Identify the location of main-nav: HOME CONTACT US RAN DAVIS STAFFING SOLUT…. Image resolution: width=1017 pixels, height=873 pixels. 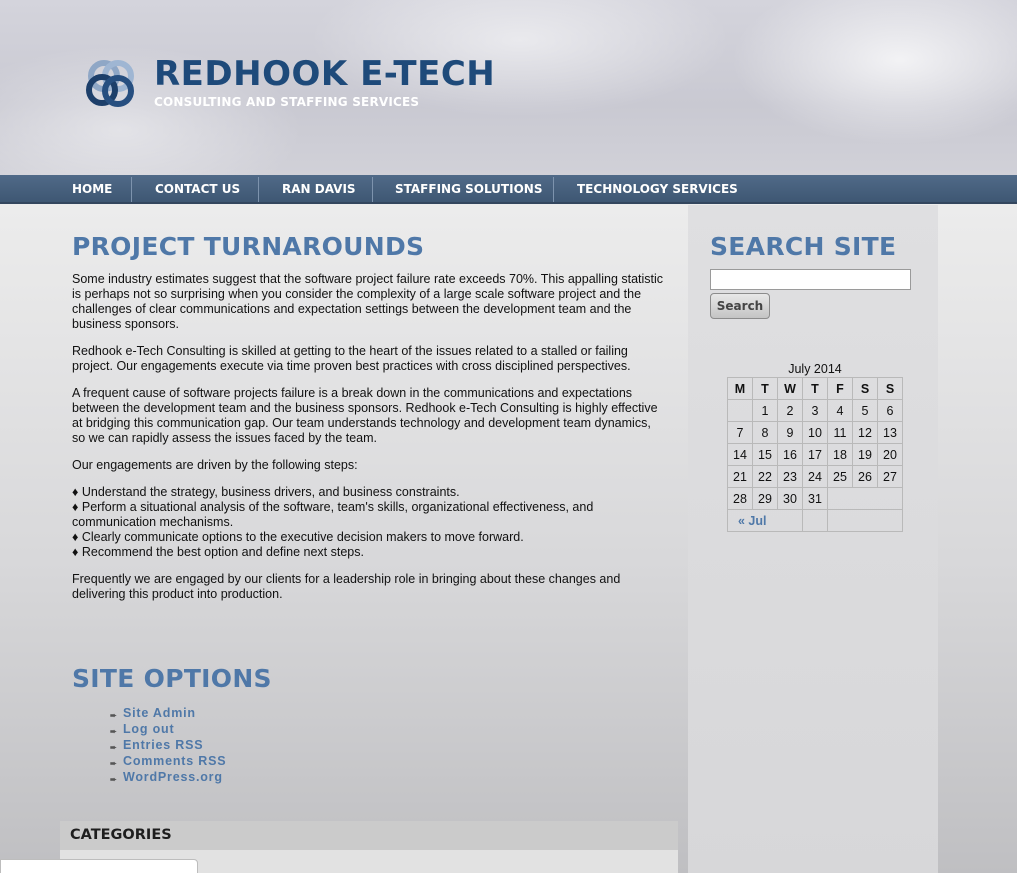
(508, 189).